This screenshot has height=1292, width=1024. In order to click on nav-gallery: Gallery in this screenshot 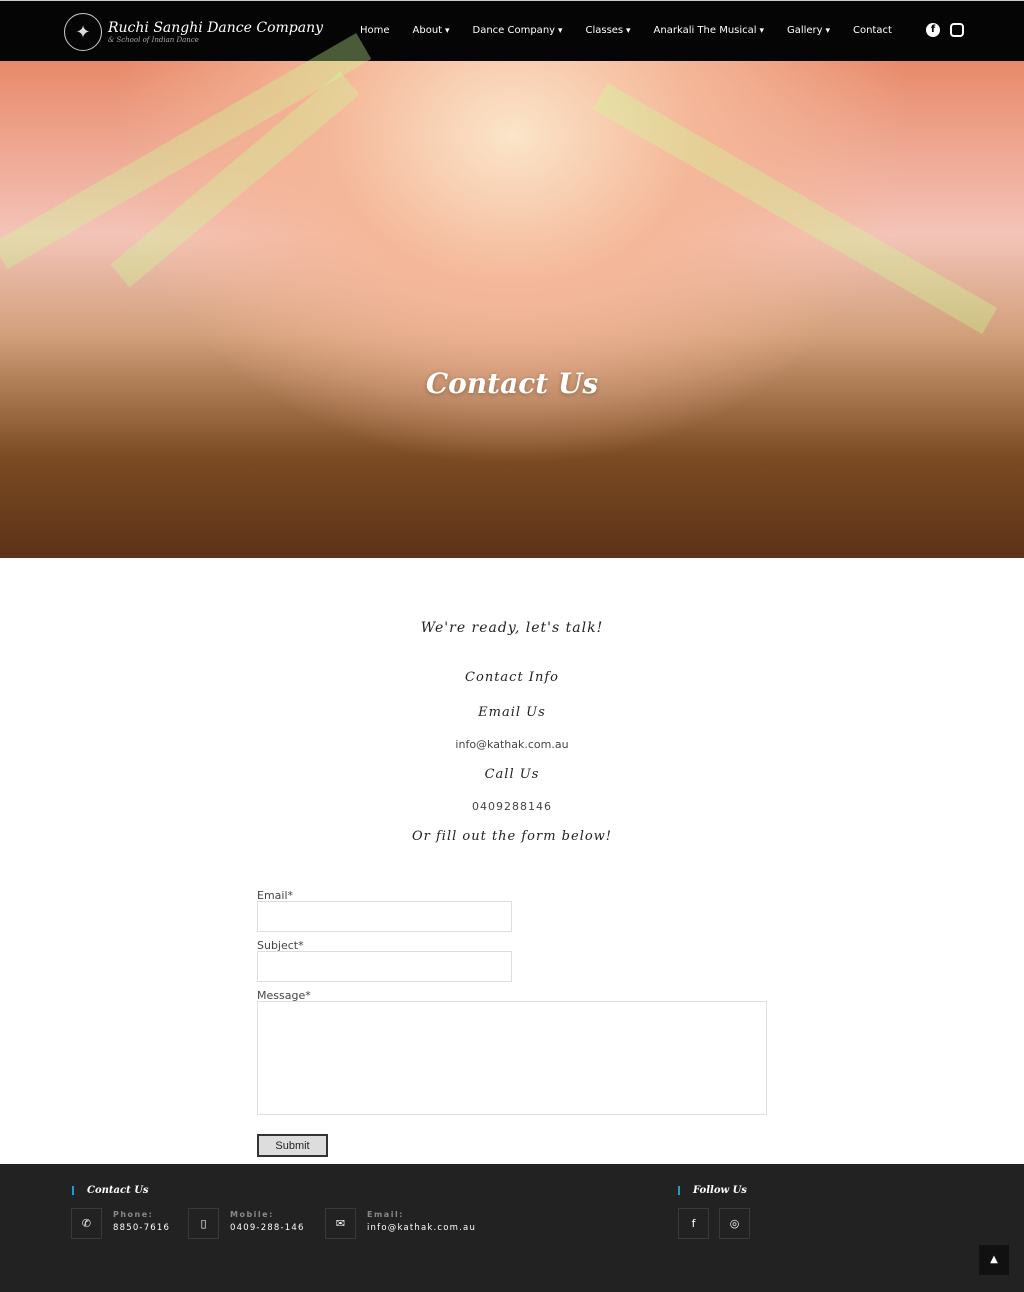, I will do `click(808, 30)`.